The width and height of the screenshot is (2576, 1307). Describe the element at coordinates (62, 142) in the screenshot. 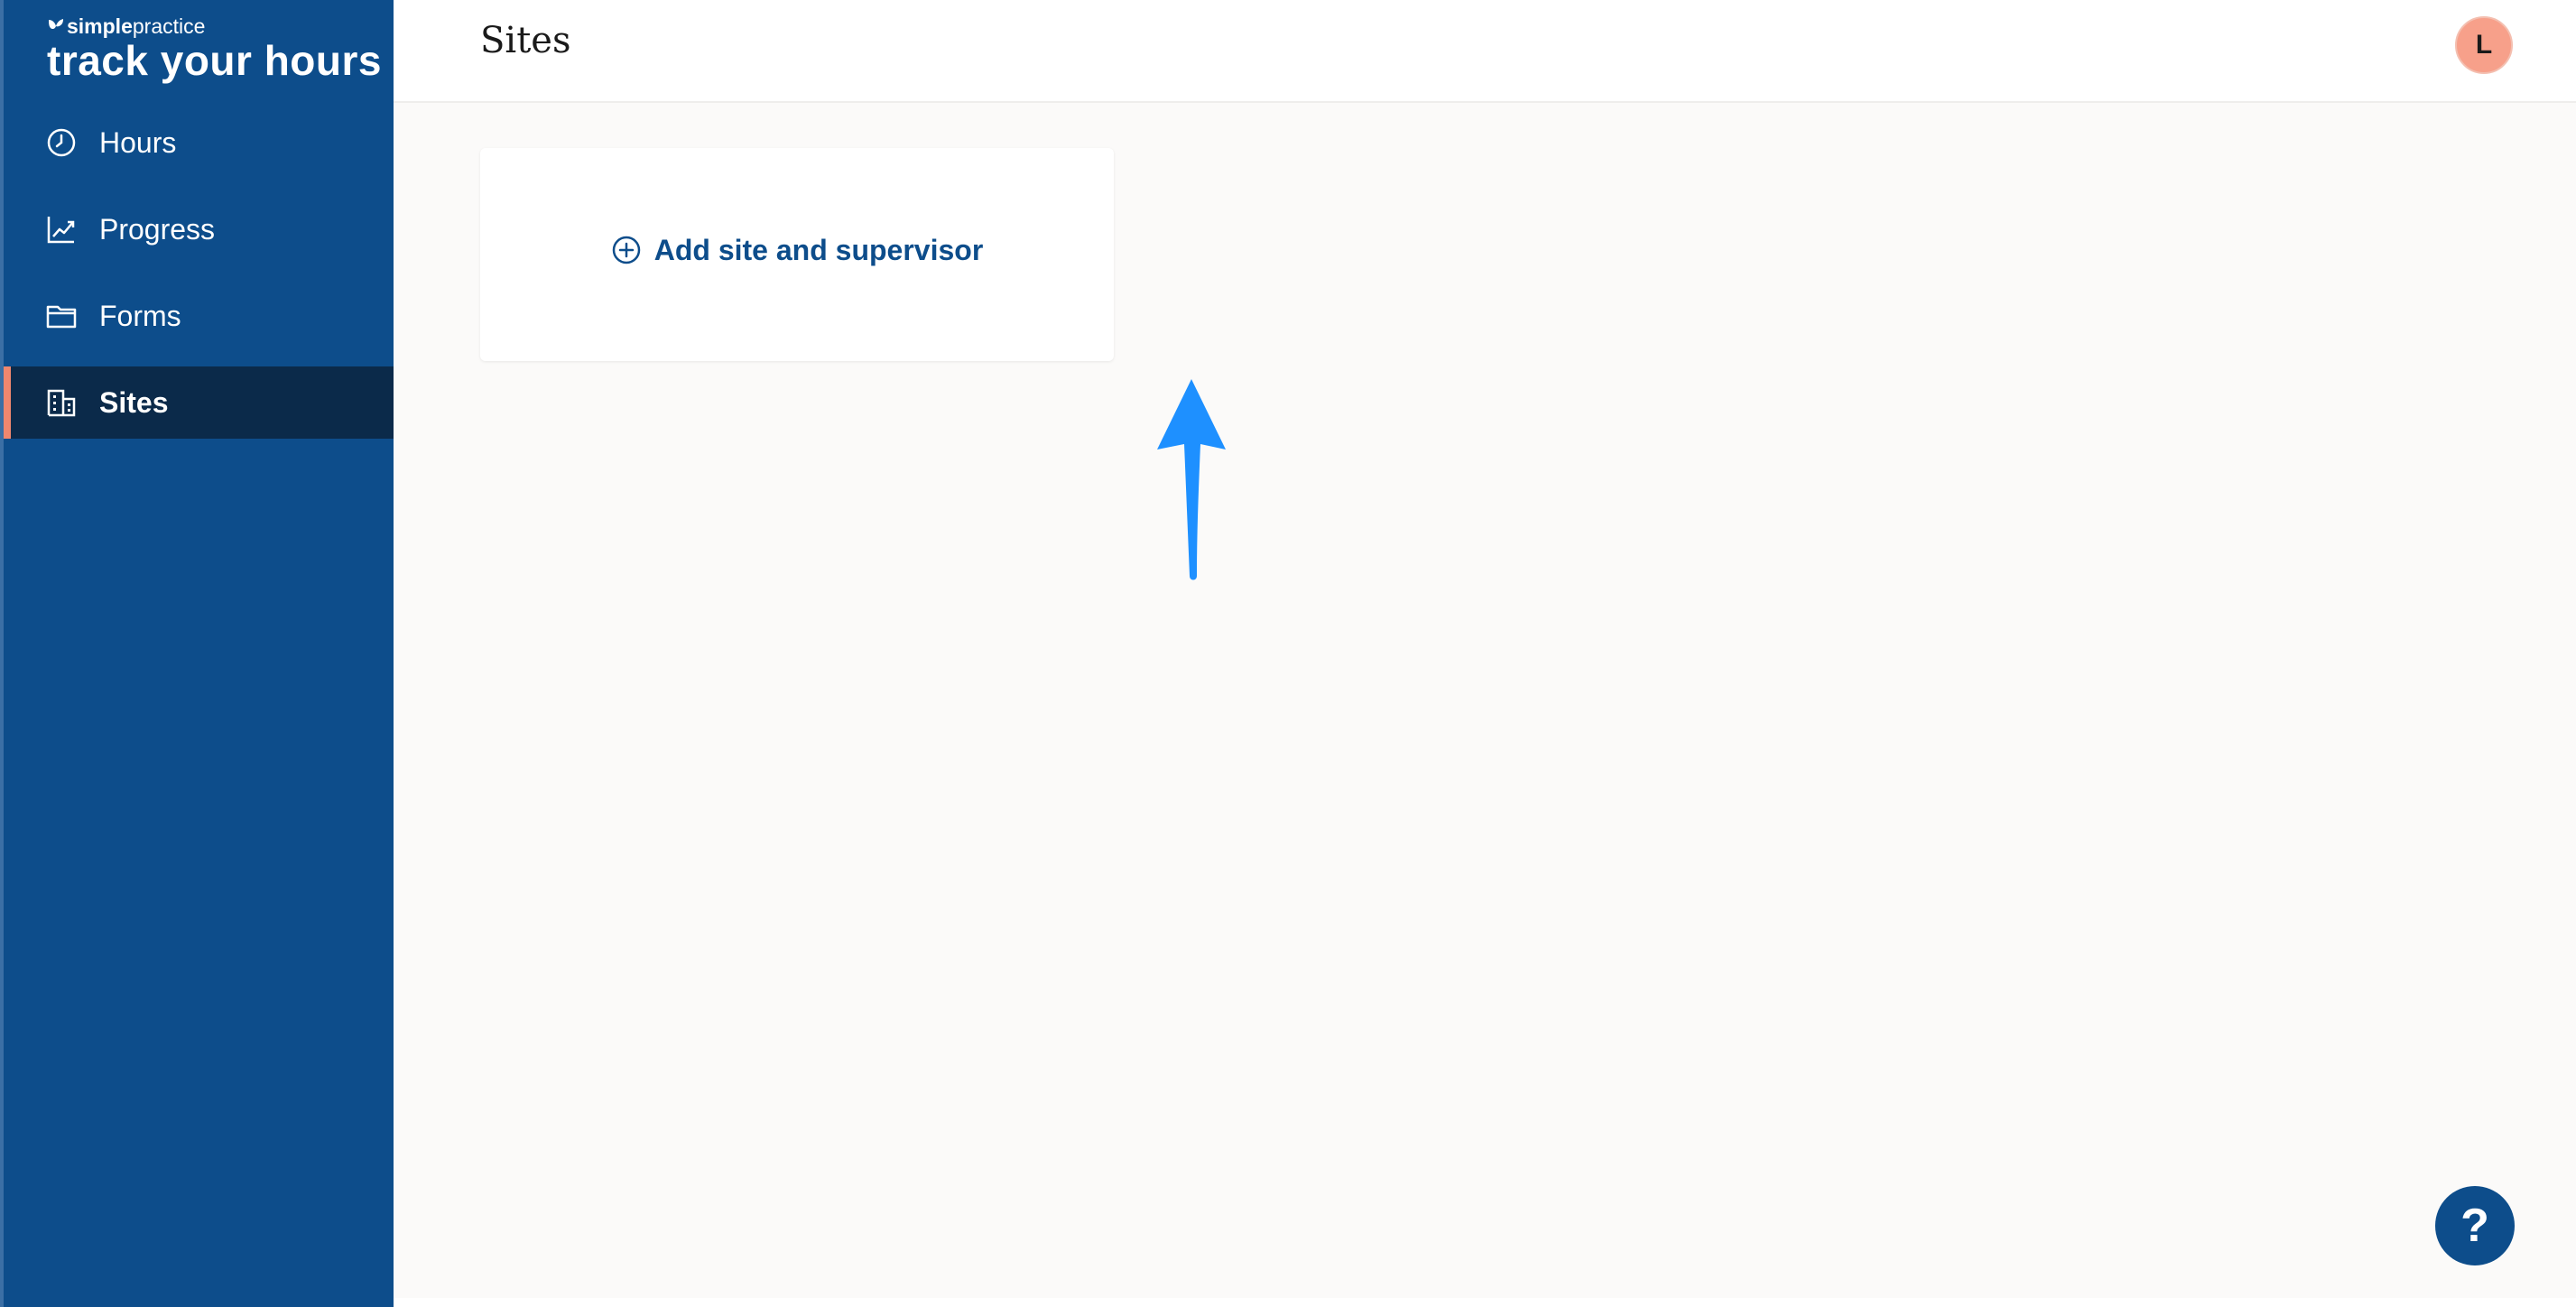

I see `clock-icon` at that location.